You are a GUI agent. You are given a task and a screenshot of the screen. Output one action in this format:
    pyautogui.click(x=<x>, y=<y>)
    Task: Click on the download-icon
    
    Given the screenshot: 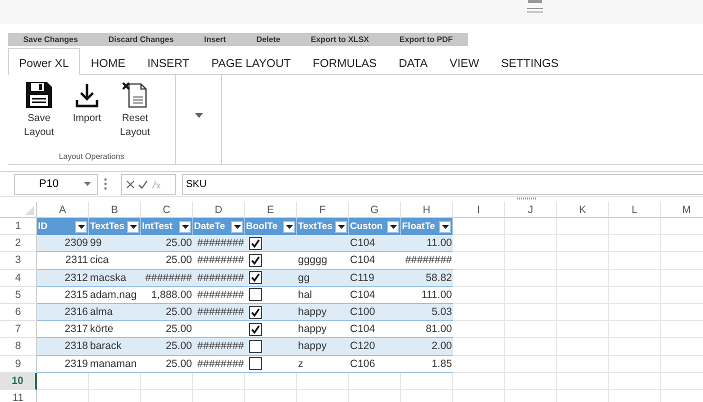 What is the action you would take?
    pyautogui.click(x=87, y=95)
    